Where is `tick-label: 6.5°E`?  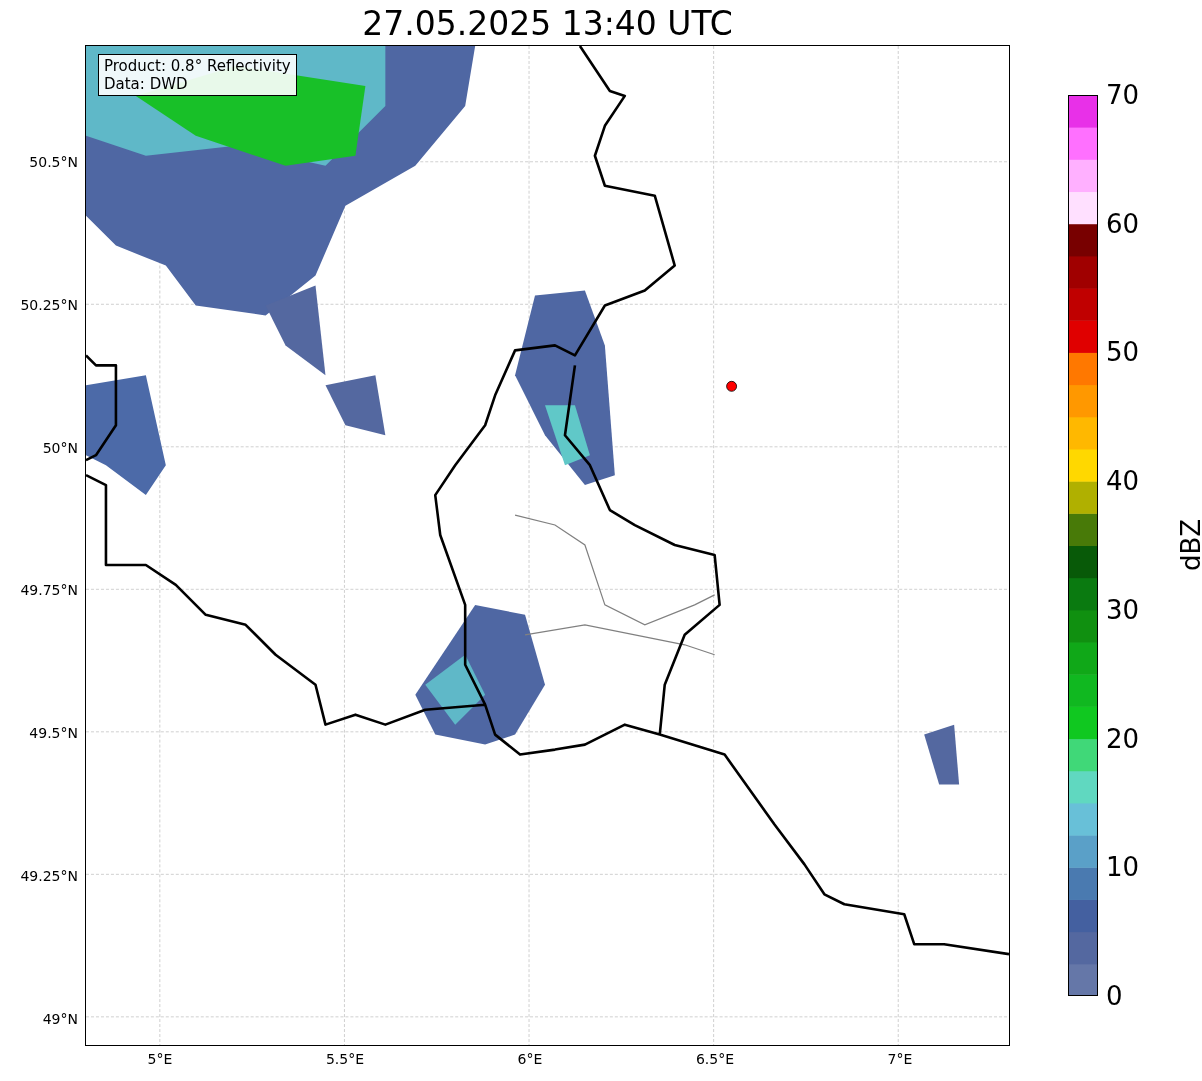
tick-label: 6.5°E is located at coordinates (715, 1059).